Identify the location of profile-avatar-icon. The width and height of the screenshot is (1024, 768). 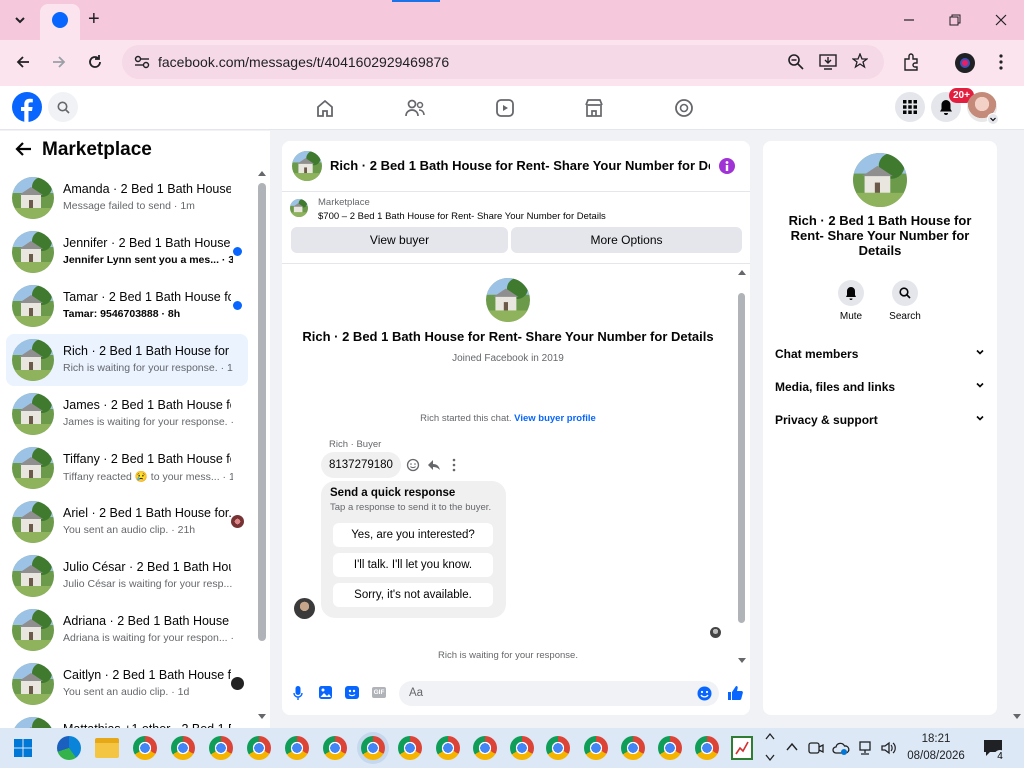
(965, 63).